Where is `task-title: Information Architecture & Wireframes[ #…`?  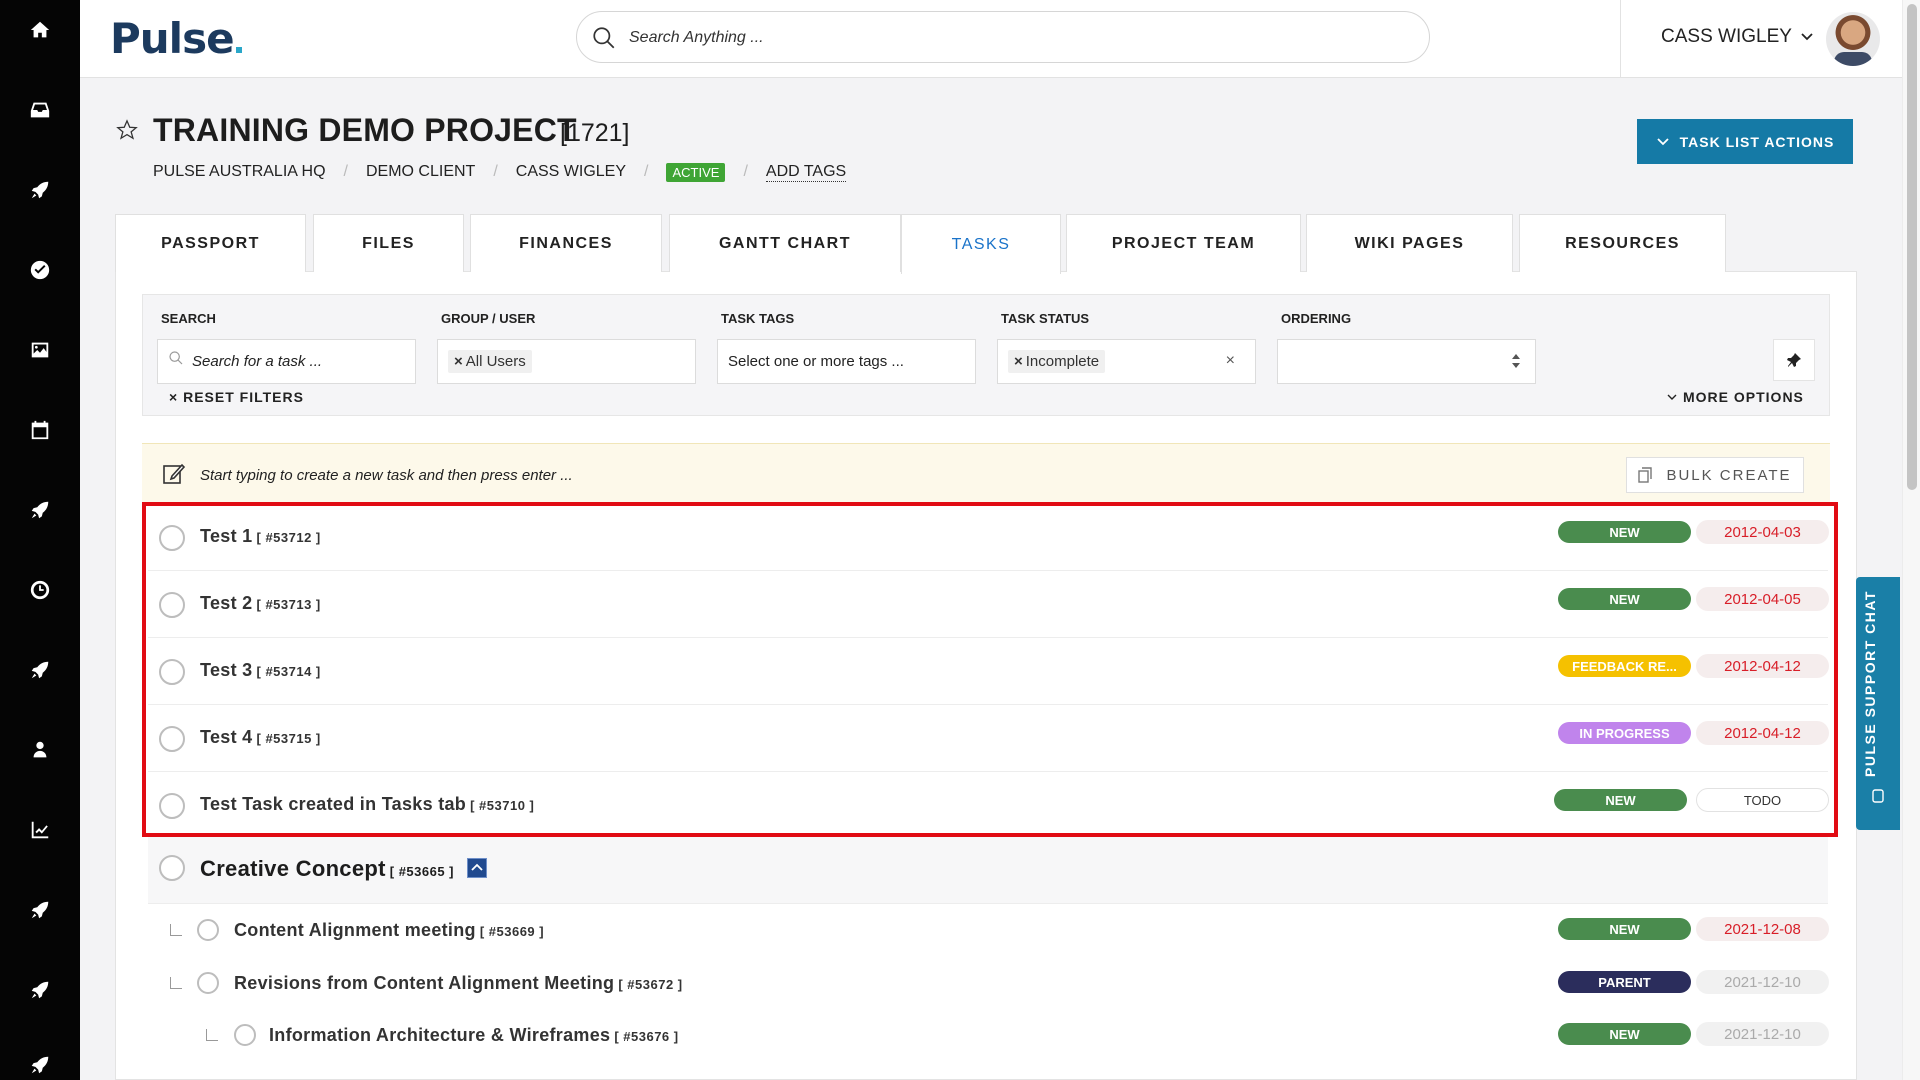 task-title: Information Architecture & Wireframes[ #… is located at coordinates (474, 1035).